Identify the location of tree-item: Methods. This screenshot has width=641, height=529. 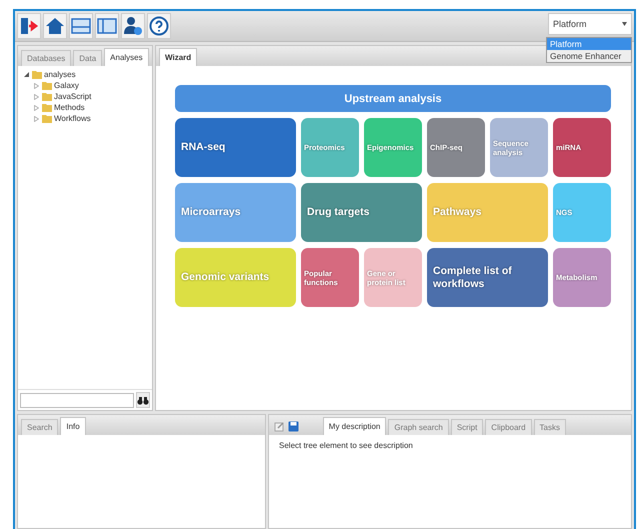
(69, 107).